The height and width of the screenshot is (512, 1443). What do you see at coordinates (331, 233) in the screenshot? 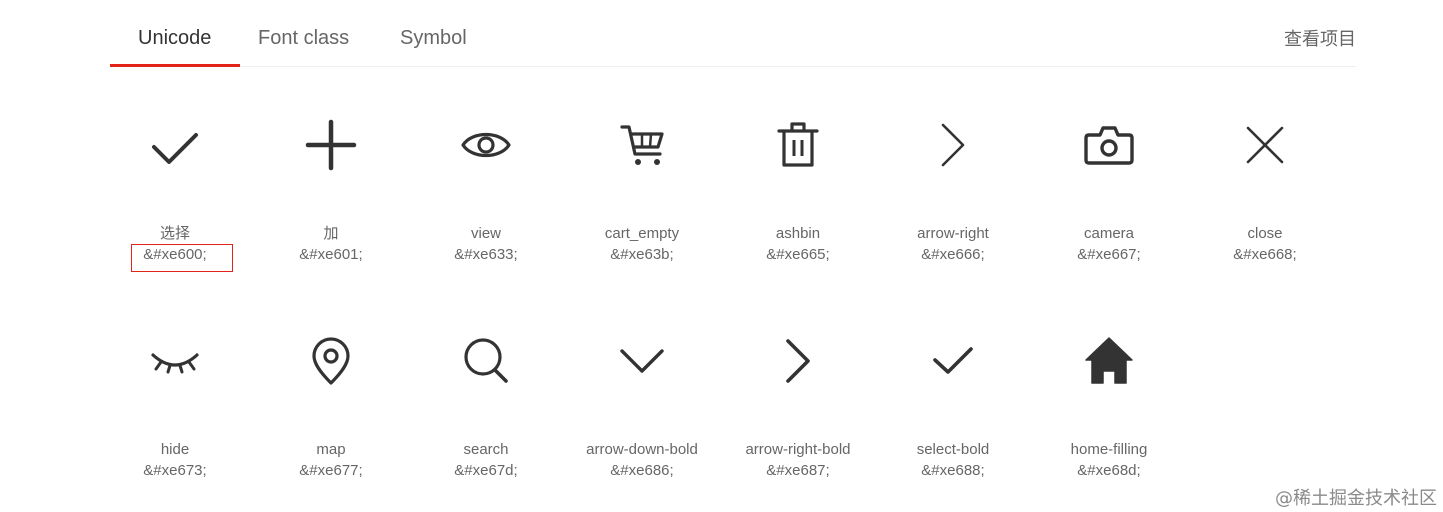
I see `icon-name: 加` at bounding box center [331, 233].